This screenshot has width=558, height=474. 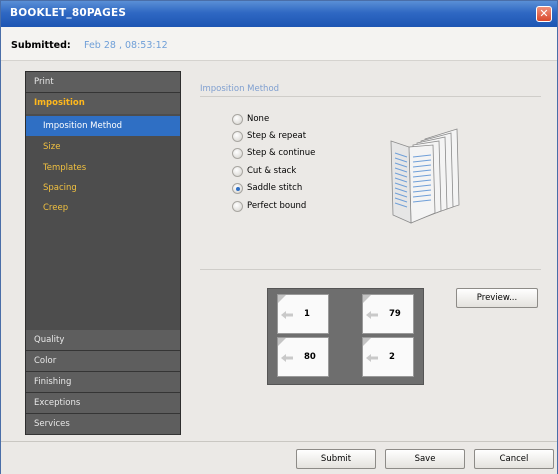 I want to click on radio-option-perfect-bound: Perfect bound, so click(x=269, y=206).